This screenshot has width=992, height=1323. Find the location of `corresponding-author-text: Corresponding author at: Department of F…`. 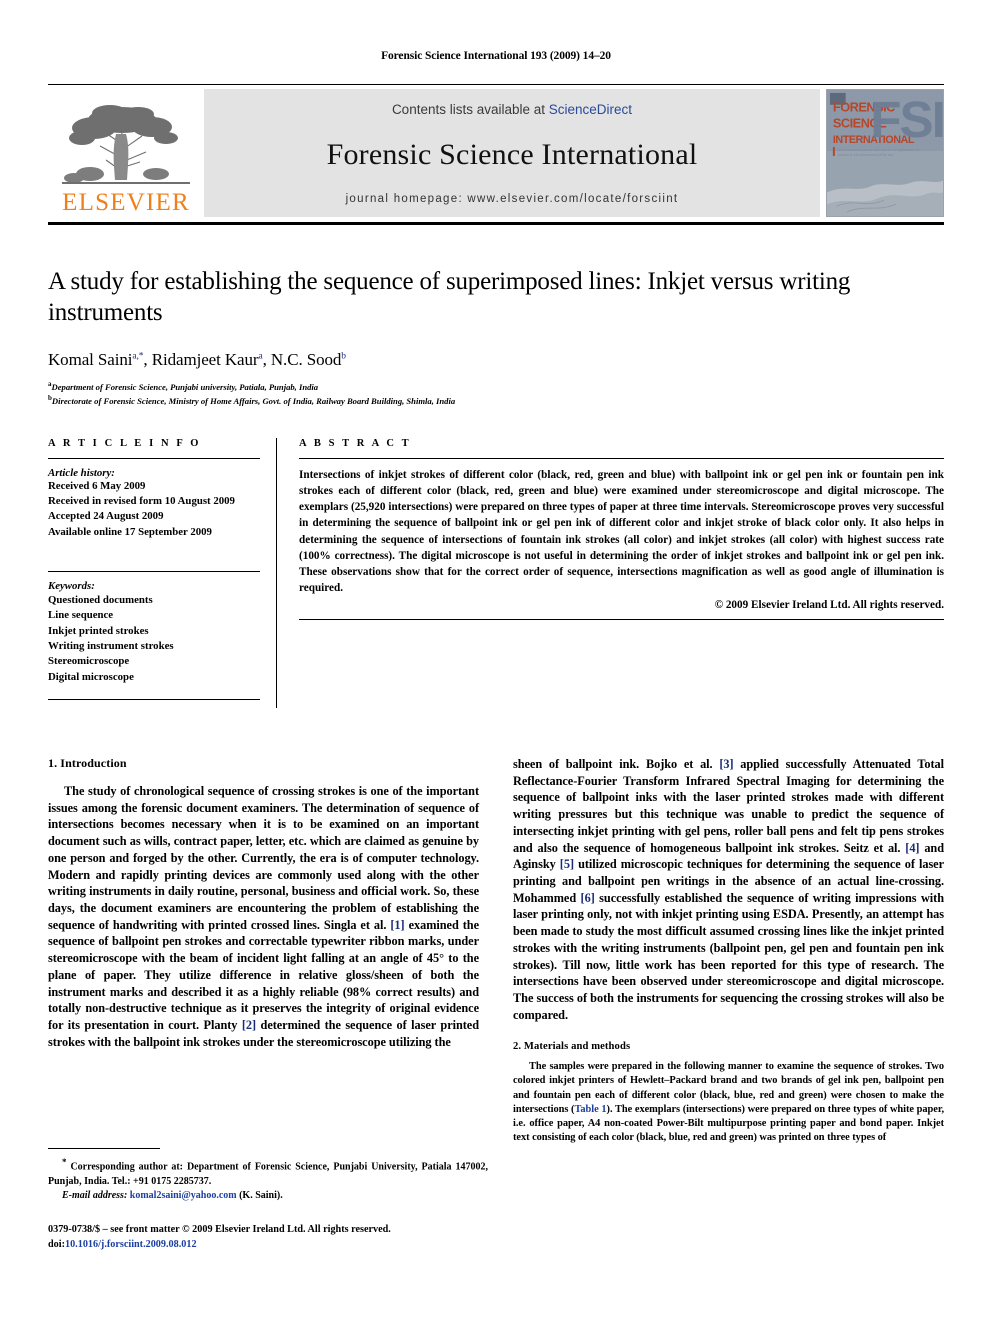

corresponding-author-text: Corresponding author at: Department of F… is located at coordinates (268, 1174).